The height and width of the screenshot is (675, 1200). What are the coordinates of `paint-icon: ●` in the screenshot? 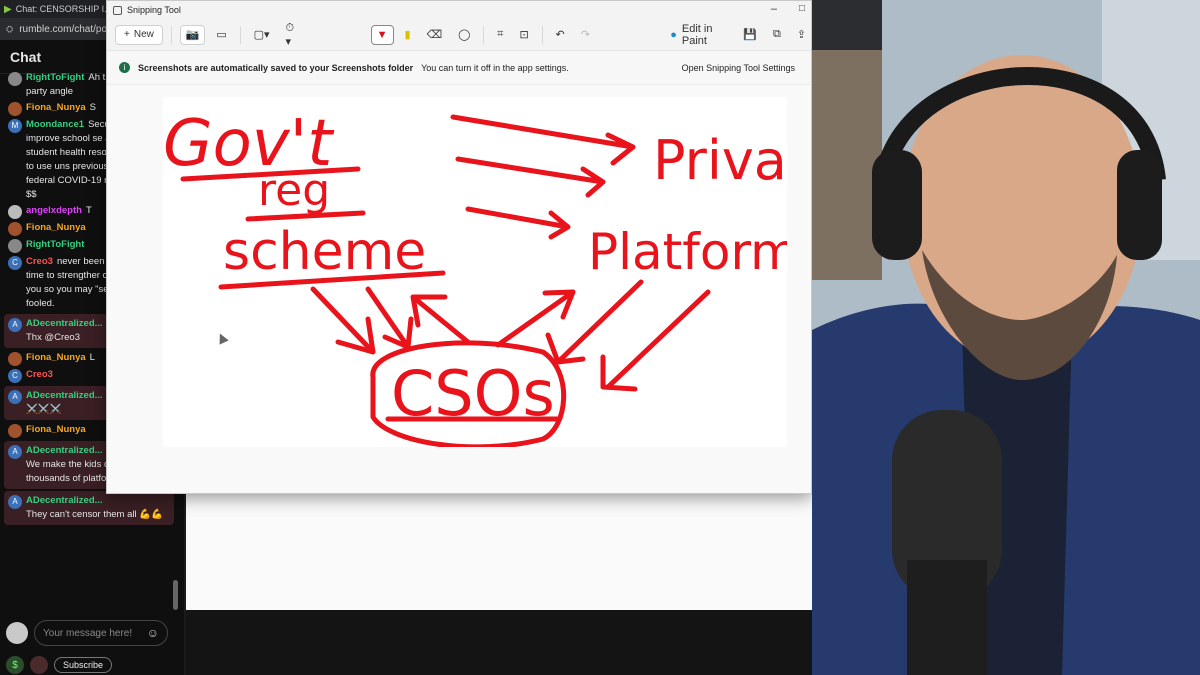 It's located at (673, 34).